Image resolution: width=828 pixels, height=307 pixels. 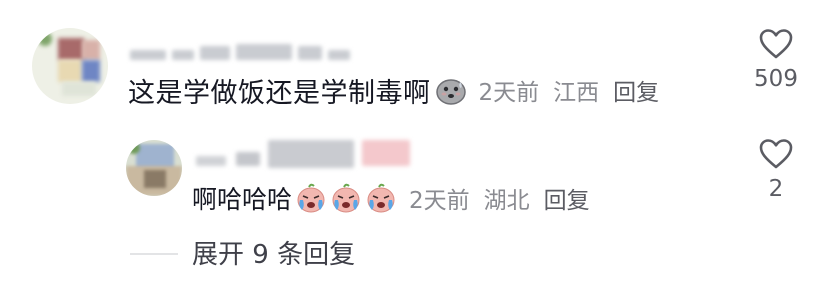 What do you see at coordinates (576, 93) in the screenshot?
I see `comment-location: 江西` at bounding box center [576, 93].